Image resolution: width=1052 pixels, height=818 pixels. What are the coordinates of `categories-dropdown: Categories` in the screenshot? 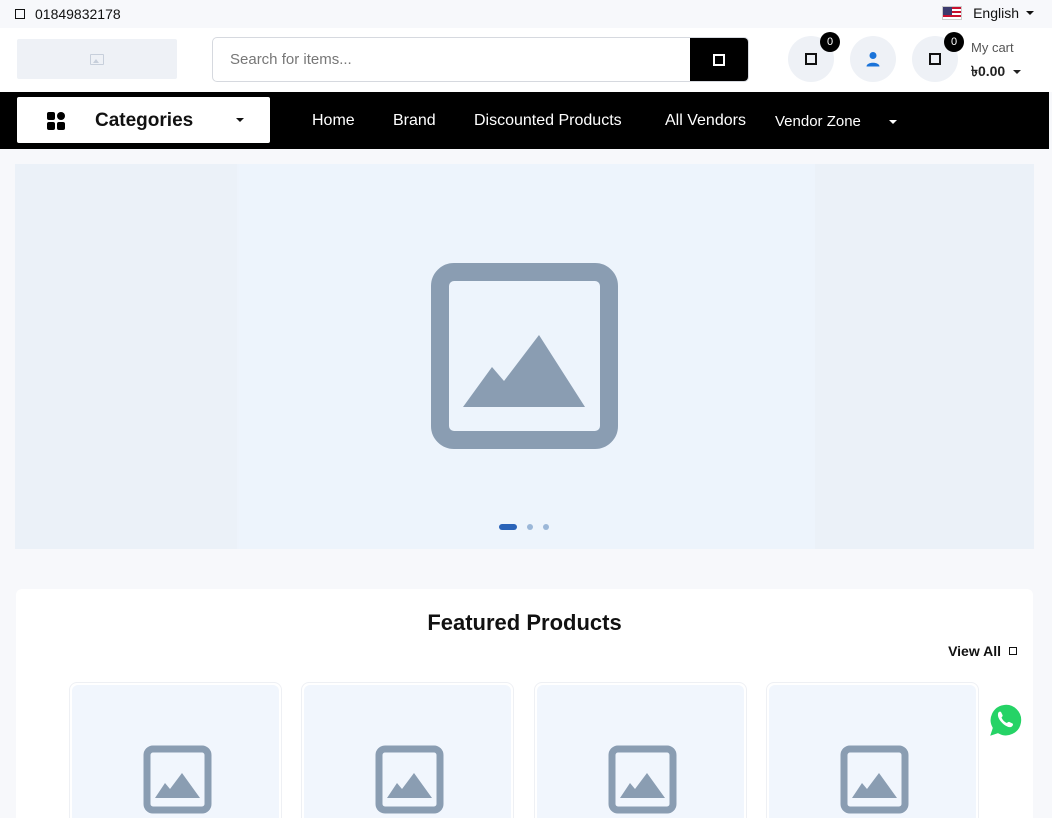 It's located at (143, 120).